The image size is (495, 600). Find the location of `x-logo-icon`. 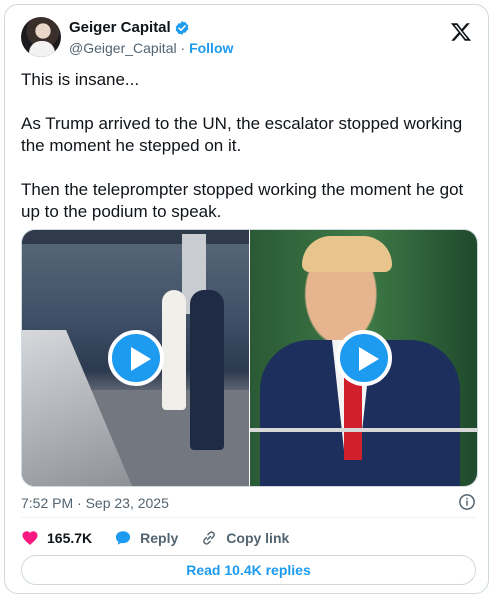

x-logo-icon is located at coordinates (461, 32).